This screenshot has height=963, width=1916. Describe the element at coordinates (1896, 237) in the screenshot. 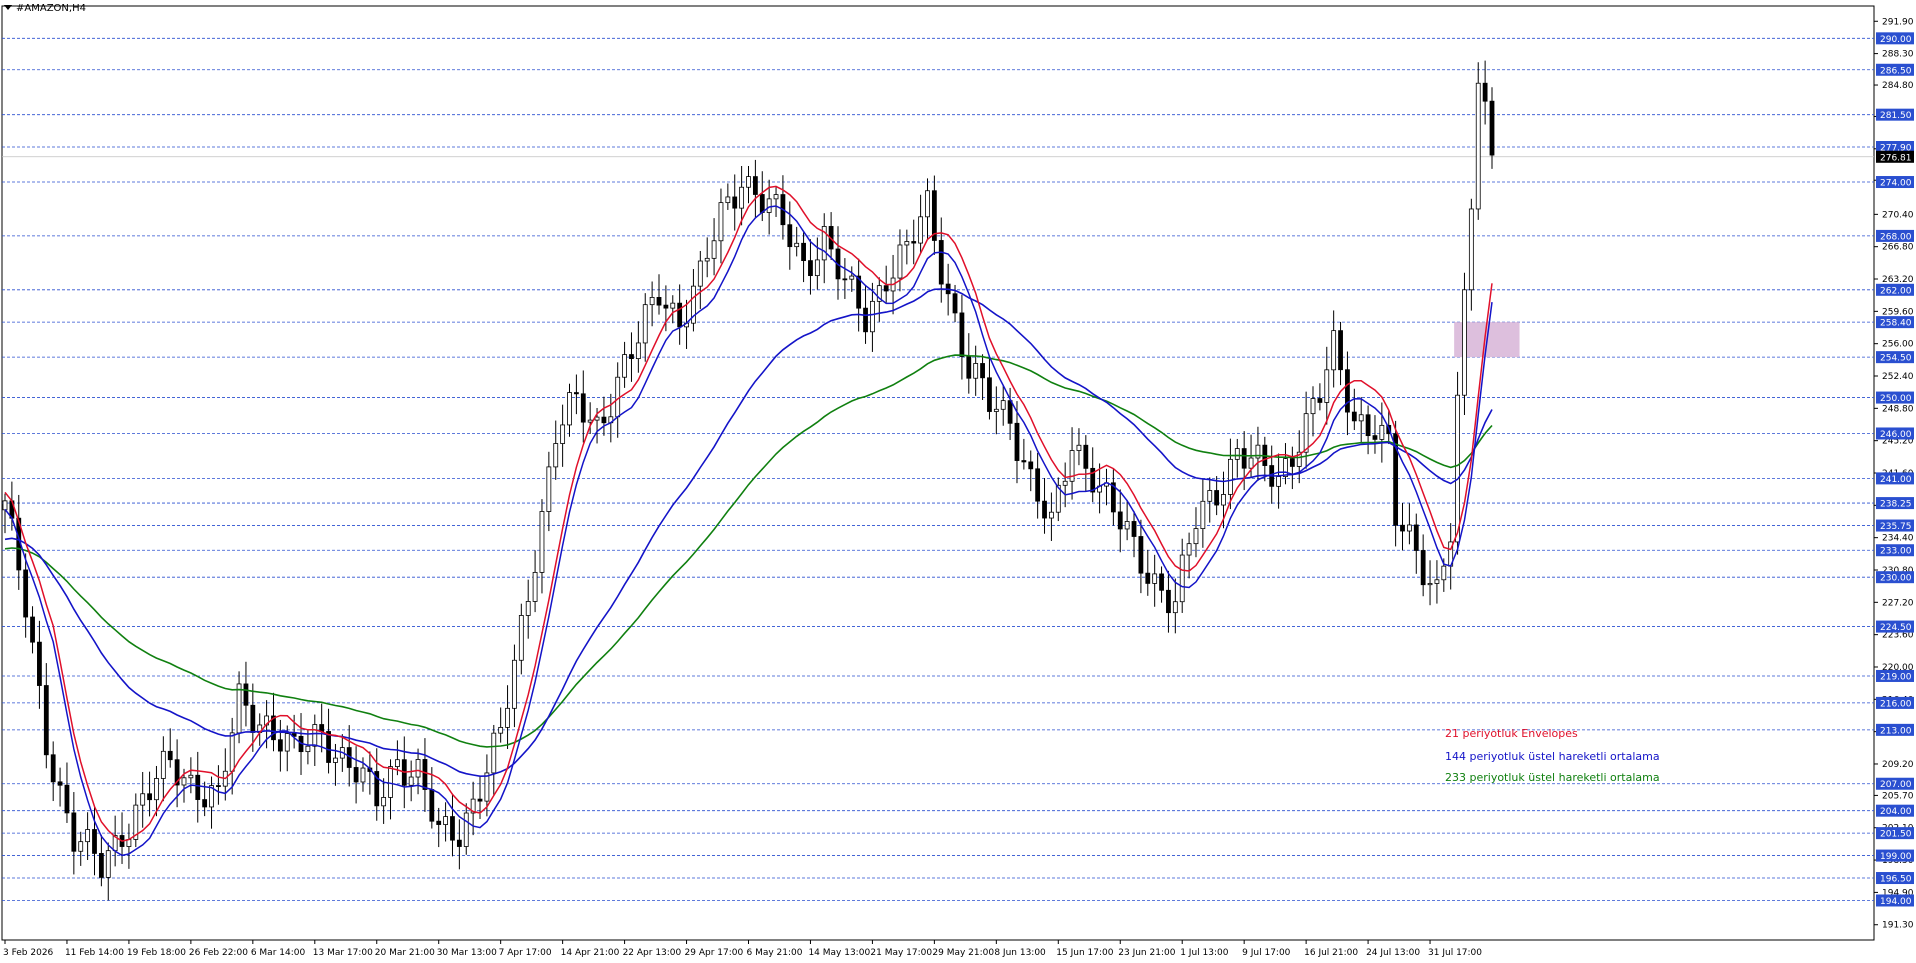

I see `level-tag-label-5: 268.00` at that location.